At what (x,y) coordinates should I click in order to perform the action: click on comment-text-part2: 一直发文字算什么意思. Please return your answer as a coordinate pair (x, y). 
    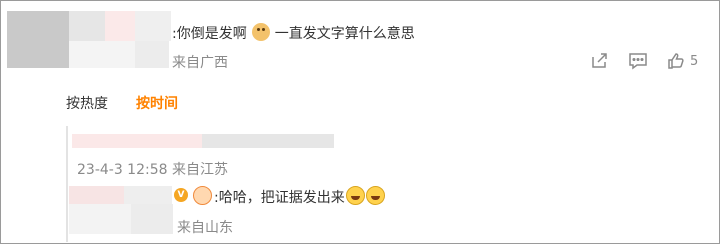
    Looking at the image, I should click on (344, 34).